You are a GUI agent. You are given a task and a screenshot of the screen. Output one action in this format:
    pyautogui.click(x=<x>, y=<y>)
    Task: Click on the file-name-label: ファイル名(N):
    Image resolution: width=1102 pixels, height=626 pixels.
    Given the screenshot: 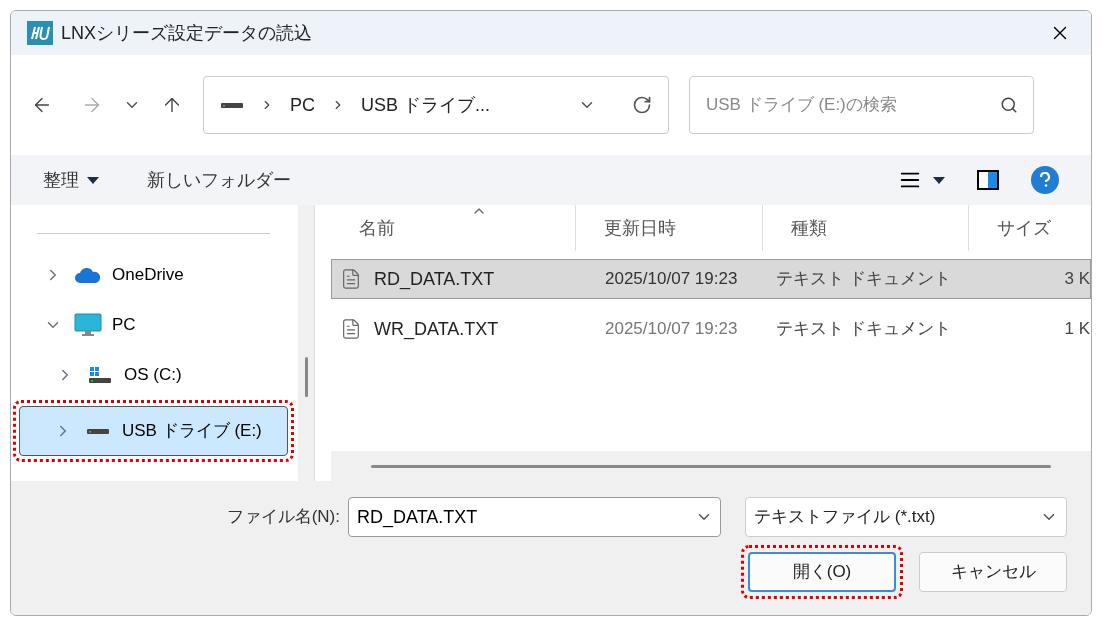 What is the action you would take?
    pyautogui.click(x=283, y=517)
    